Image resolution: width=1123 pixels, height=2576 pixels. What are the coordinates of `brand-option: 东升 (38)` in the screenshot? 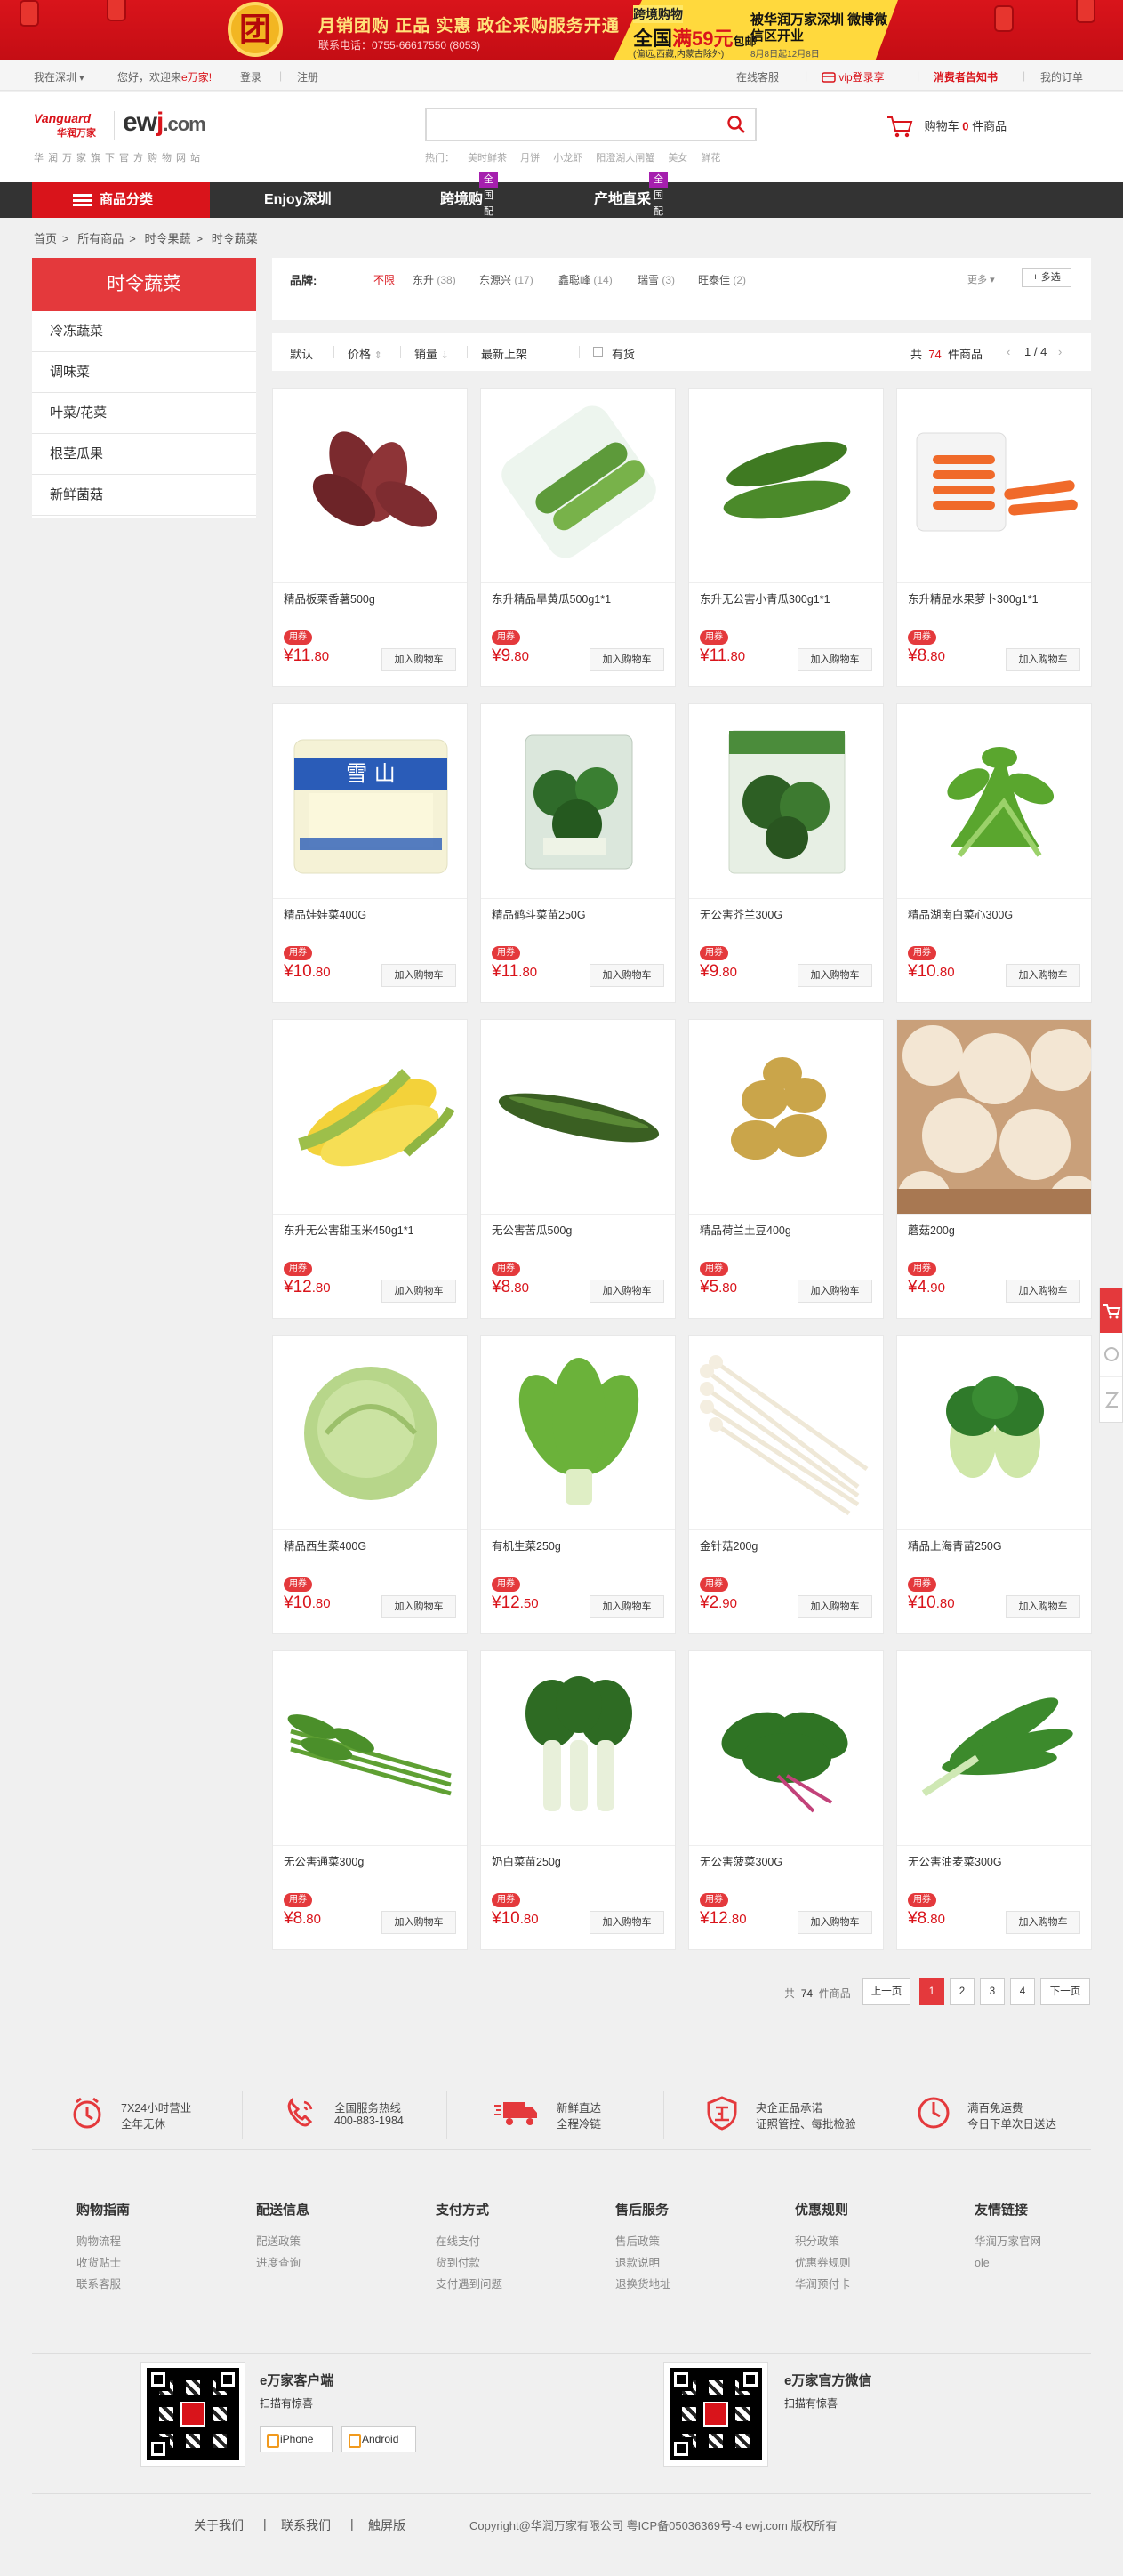 It's located at (434, 279).